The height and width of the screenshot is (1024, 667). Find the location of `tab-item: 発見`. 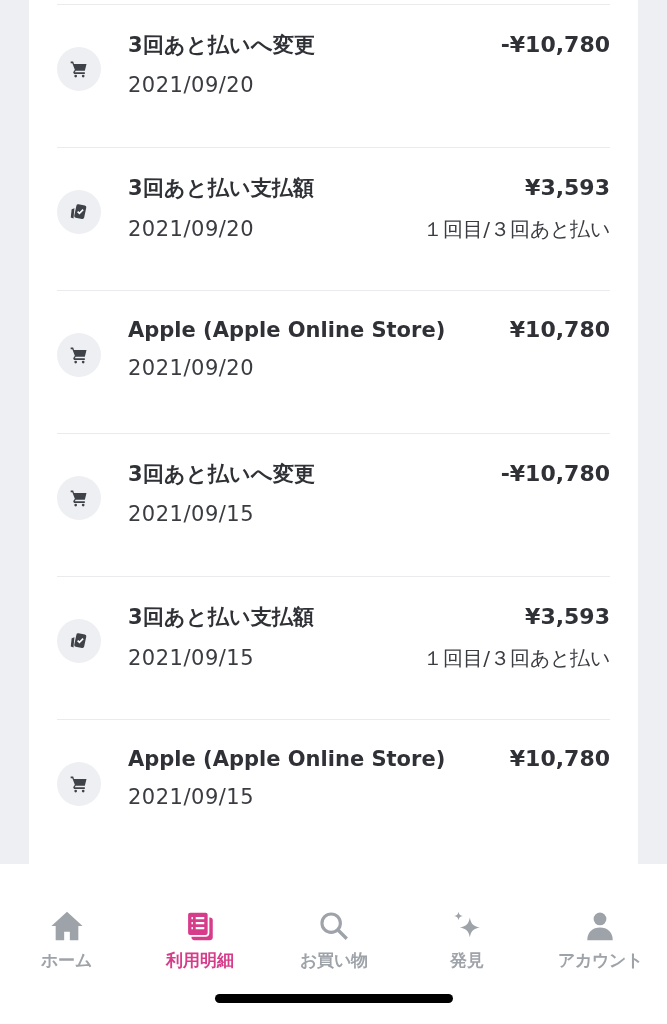

tab-item: 発見 is located at coordinates (467, 940).